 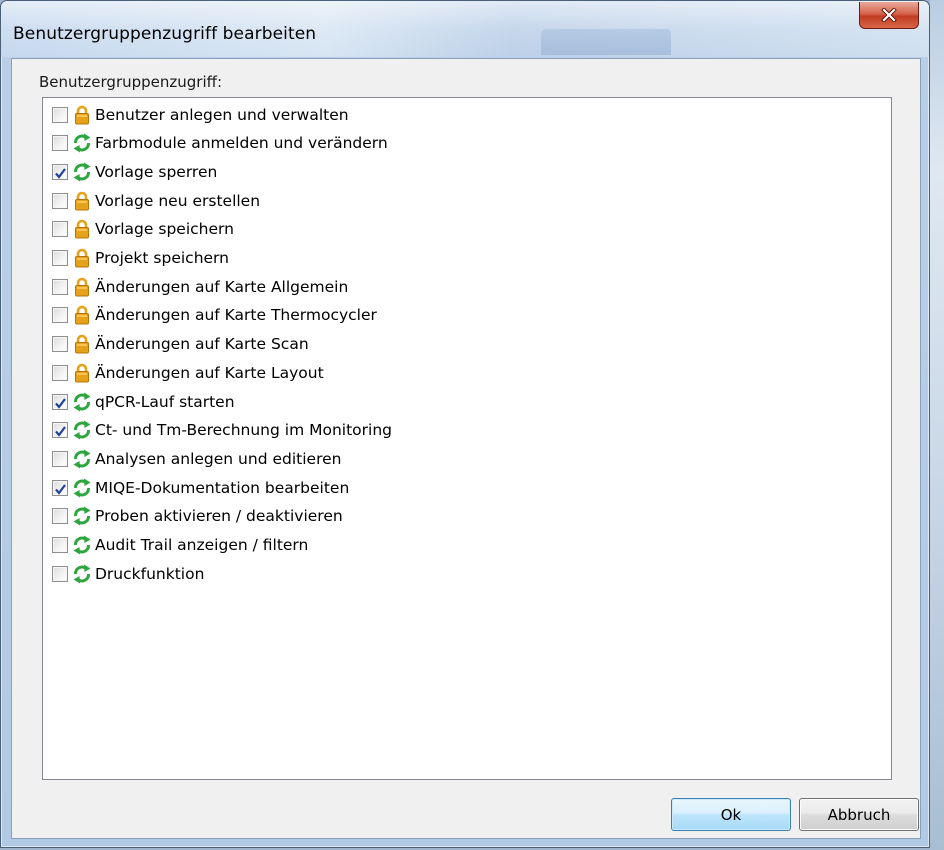 What do you see at coordinates (462, 487) in the screenshot?
I see `permission-item: MIQE-Dokumentation bearbeiten` at bounding box center [462, 487].